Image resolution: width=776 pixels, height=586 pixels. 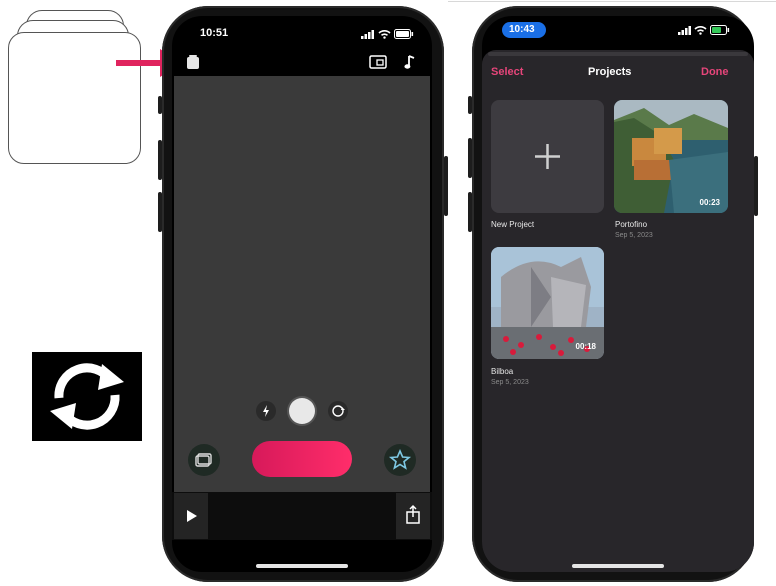 I want to click on project-thumbnail-portofino: 00:23, so click(x=671, y=156).